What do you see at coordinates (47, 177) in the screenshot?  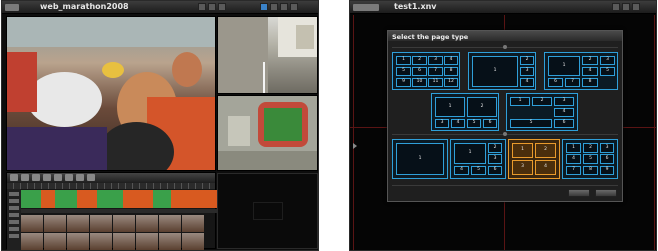 I see `pause-icon` at bounding box center [47, 177].